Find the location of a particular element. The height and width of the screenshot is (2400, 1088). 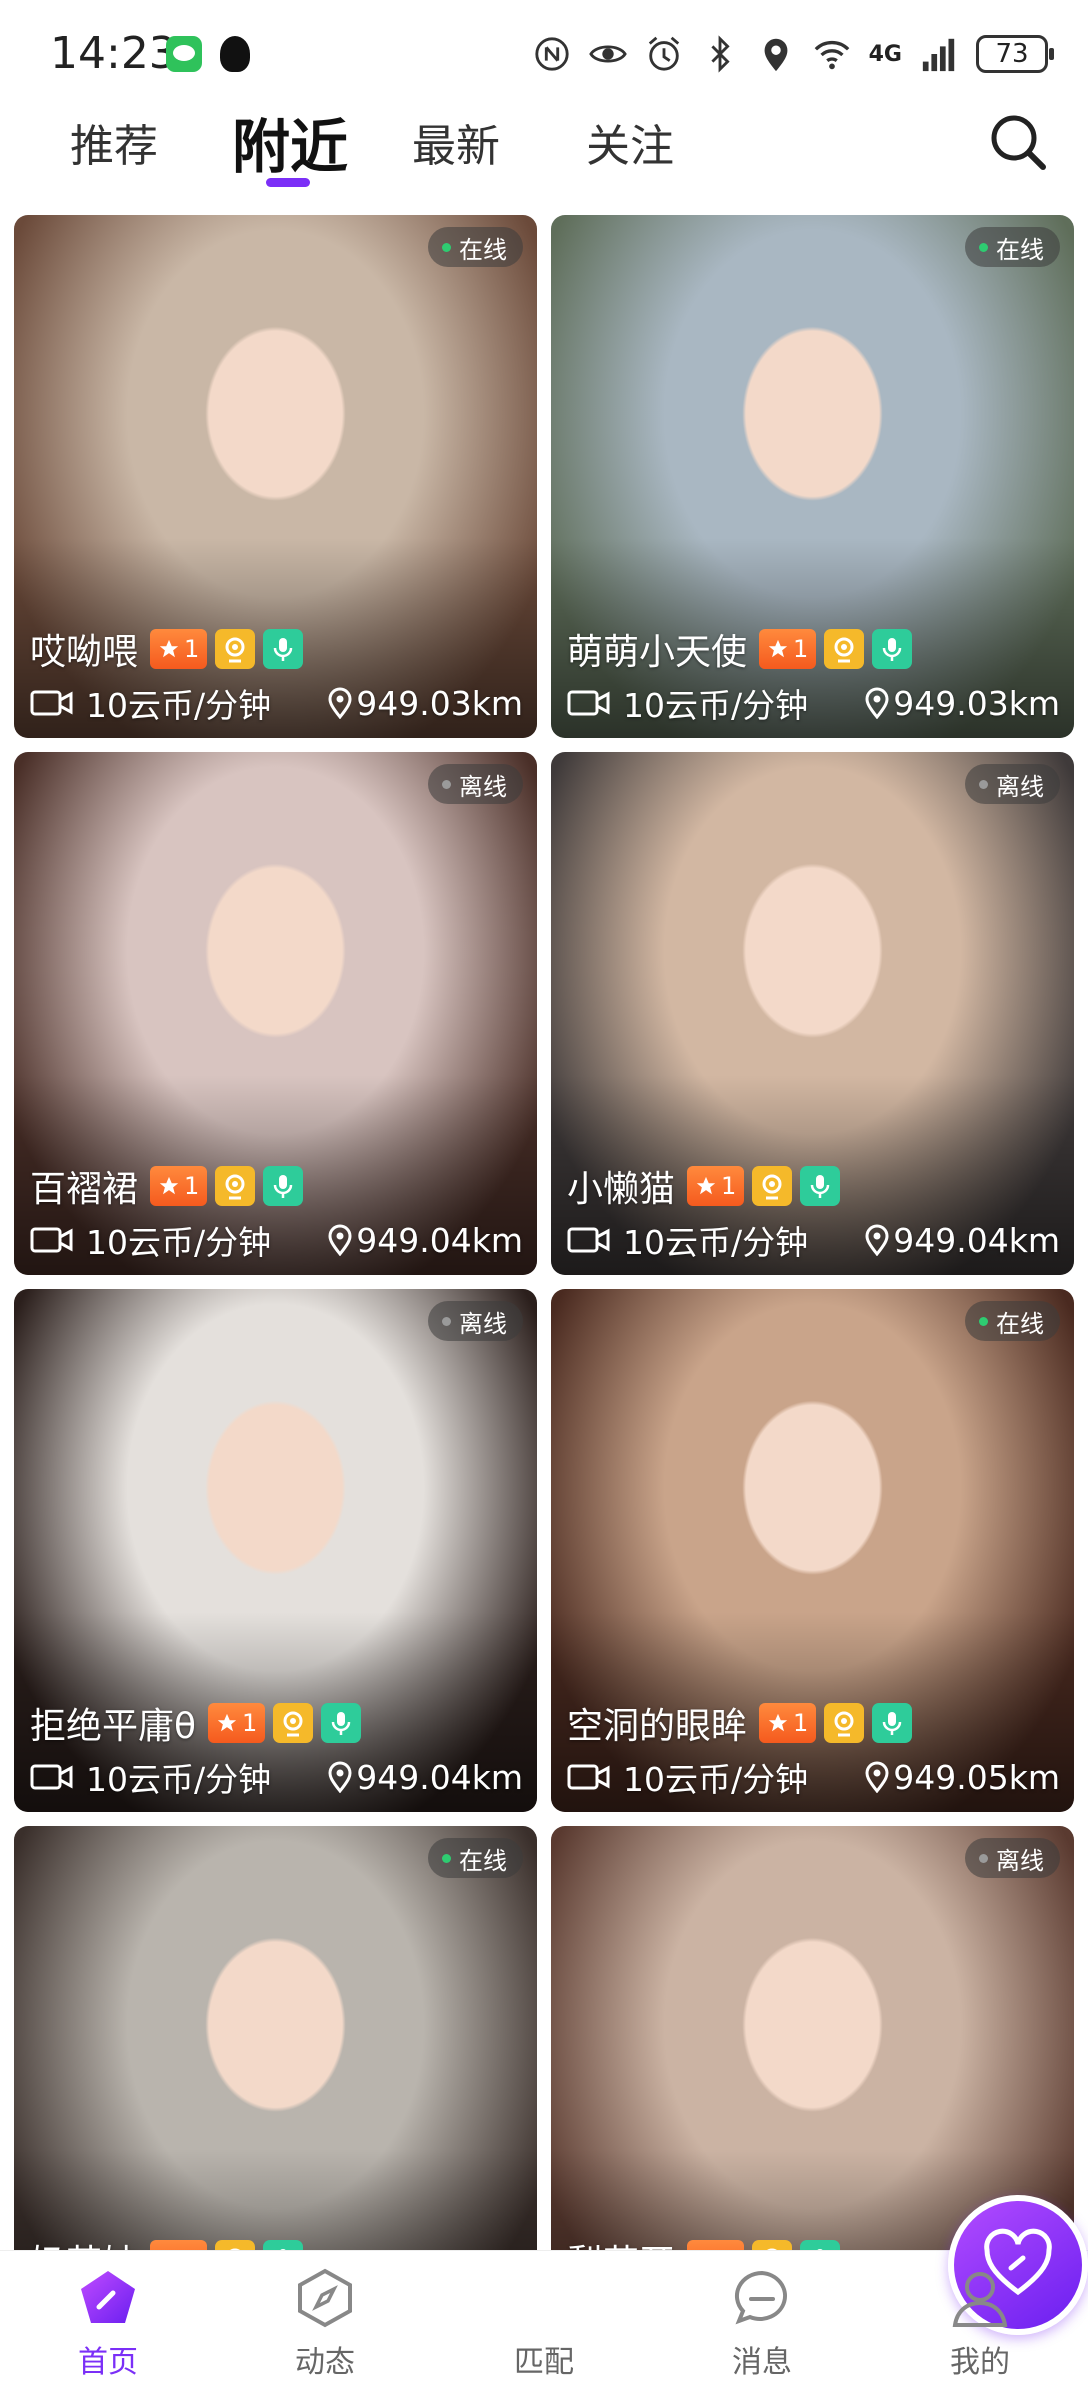

tab-nearby: 附近 is located at coordinates (290, 142).